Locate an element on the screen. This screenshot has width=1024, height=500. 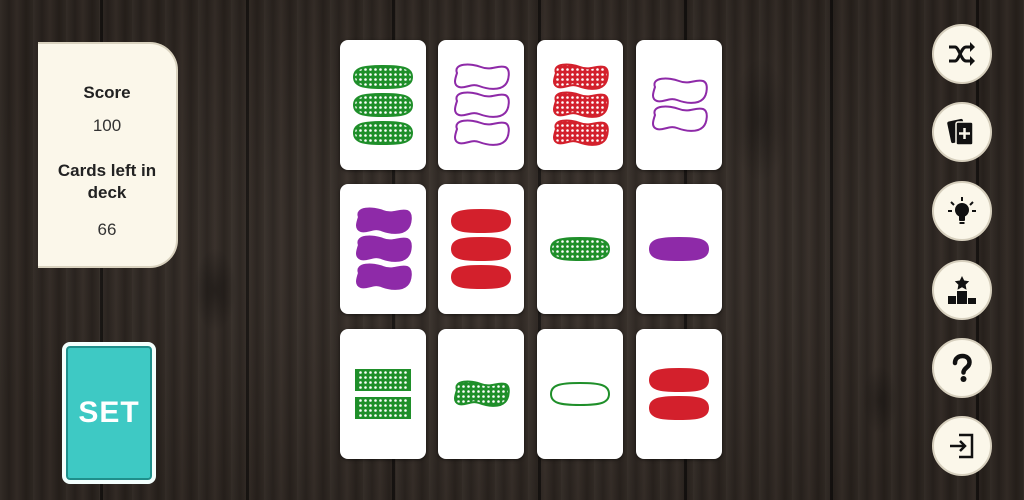
help-button is located at coordinates (962, 368).